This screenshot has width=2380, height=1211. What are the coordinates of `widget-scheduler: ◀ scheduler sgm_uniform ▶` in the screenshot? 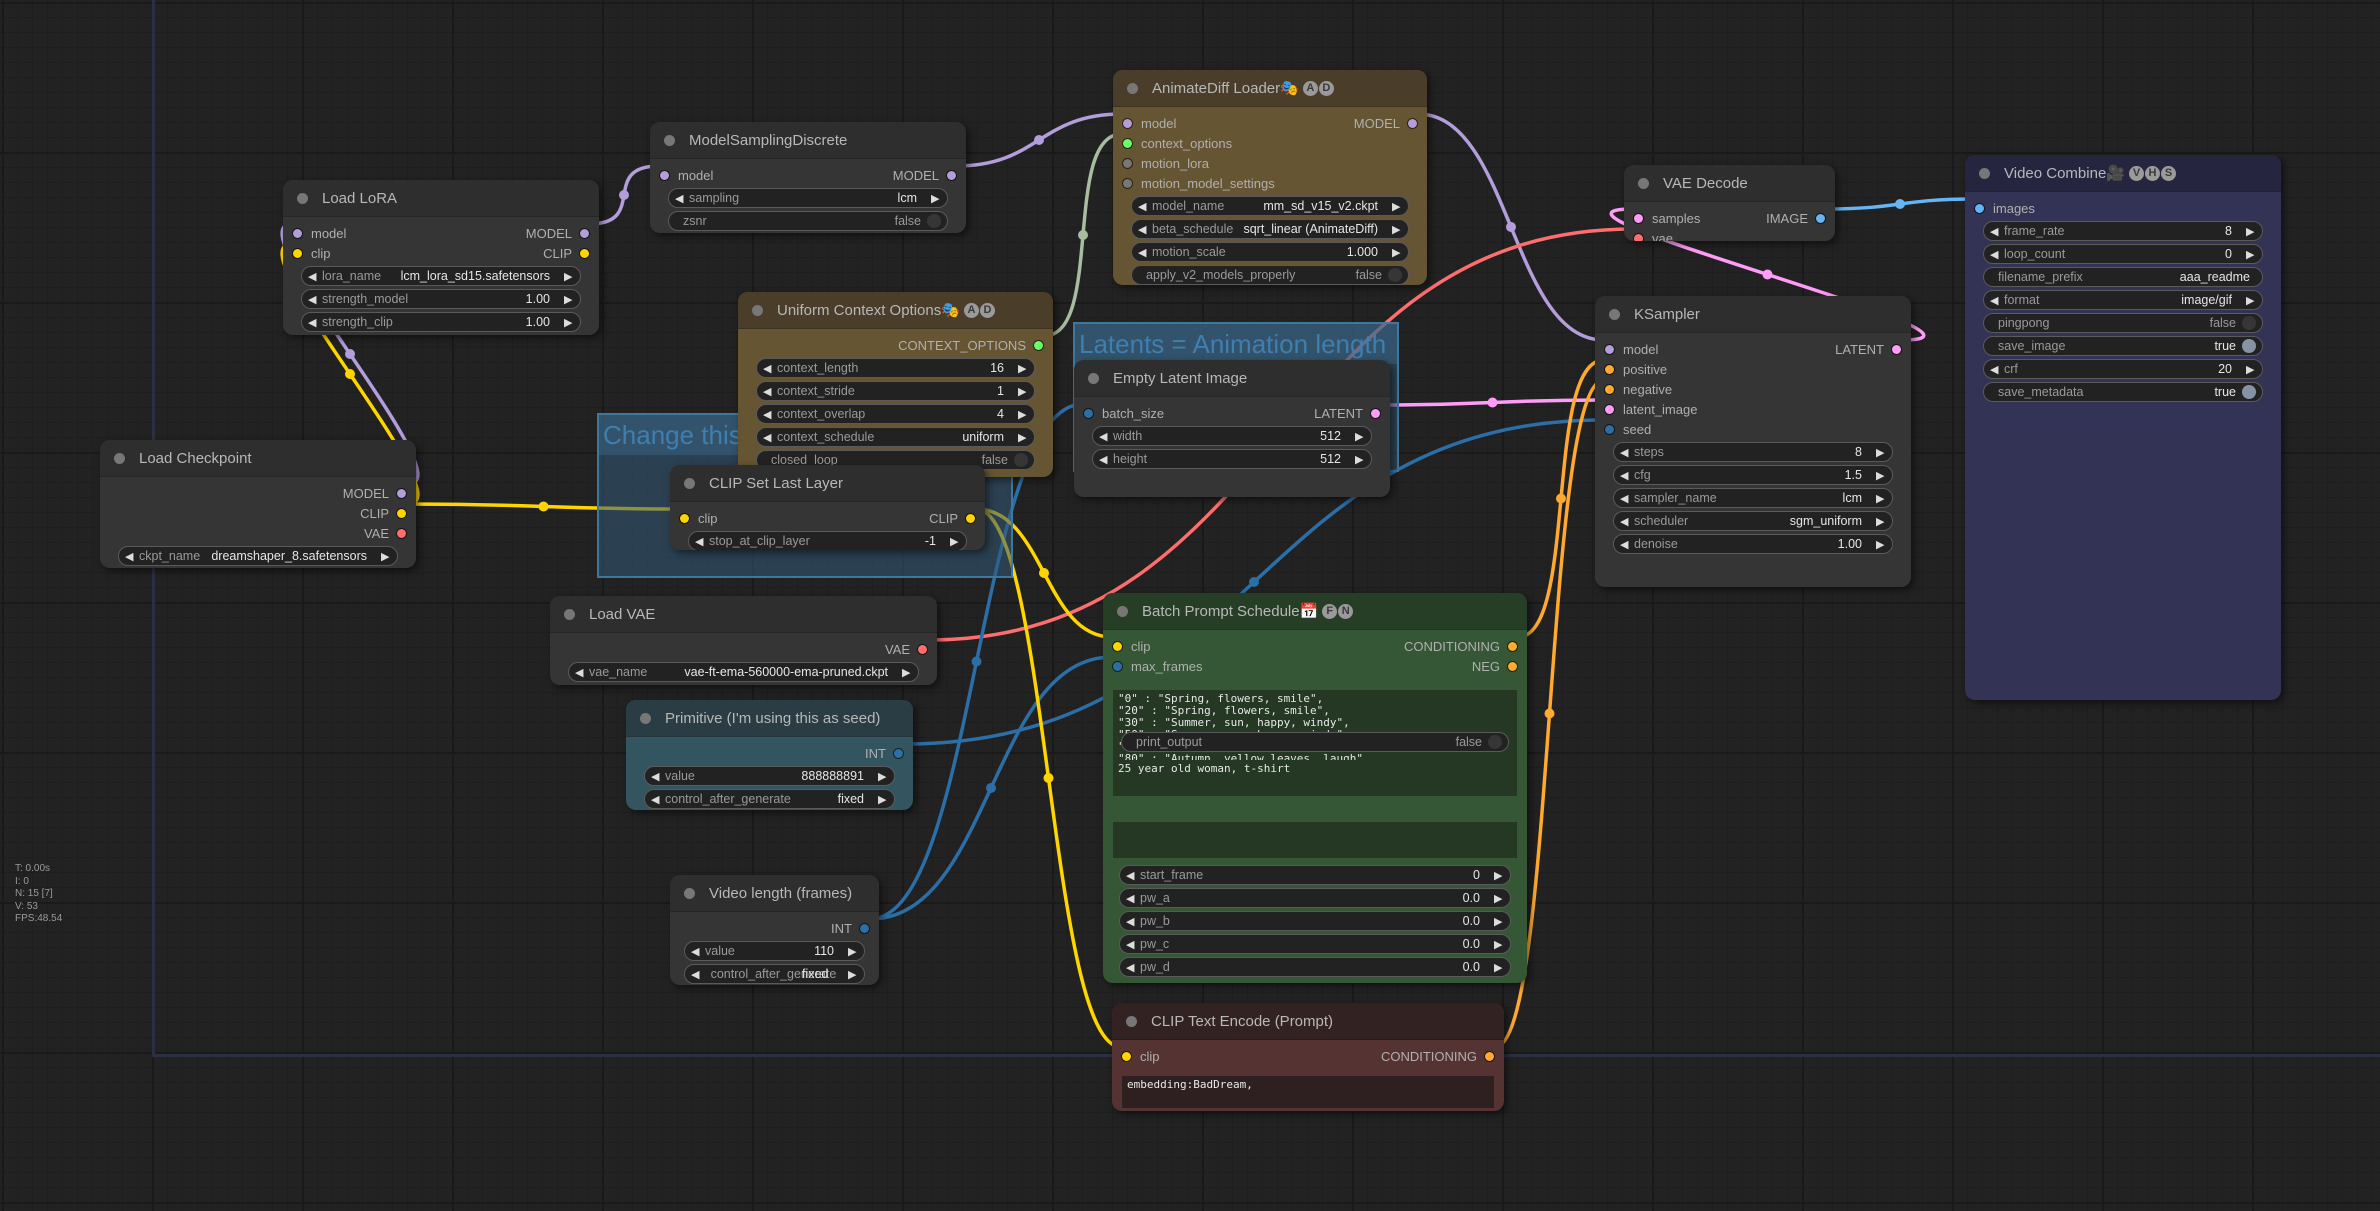 It's located at (1753, 521).